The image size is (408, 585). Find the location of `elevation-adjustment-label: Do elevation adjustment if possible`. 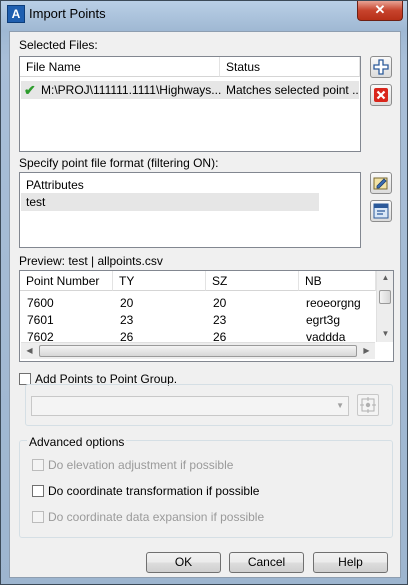

elevation-adjustment-label: Do elevation adjustment if possible is located at coordinates (141, 465).